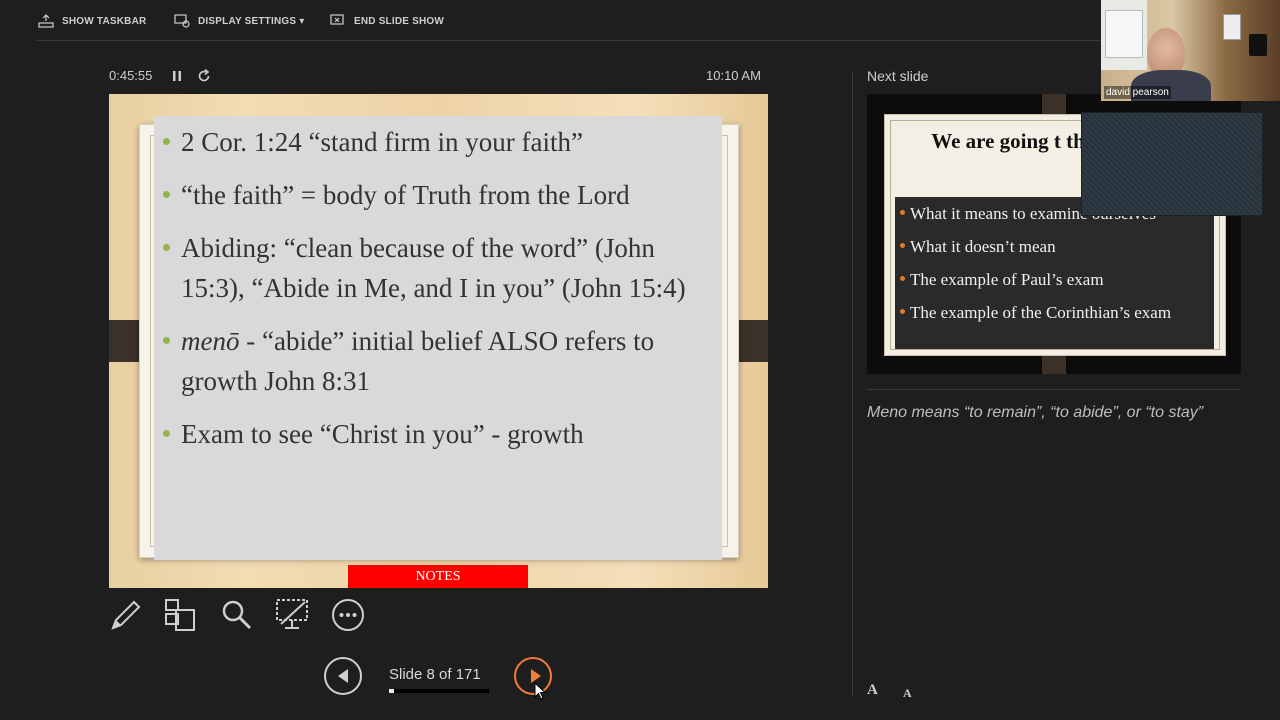 This screenshot has width=1280, height=720. I want to click on elapsed-timer: 0:45:55, so click(131, 75).